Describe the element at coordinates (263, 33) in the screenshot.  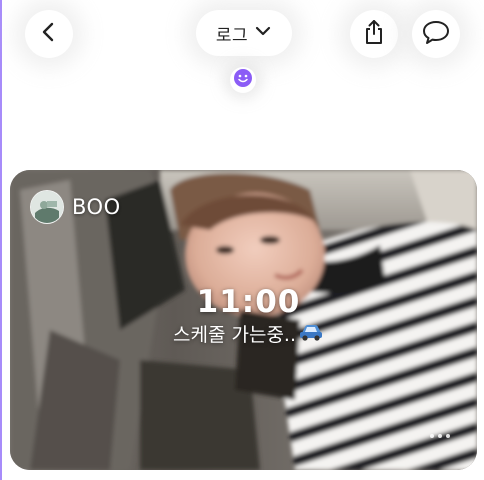
I see `chevron-down-icon` at that location.